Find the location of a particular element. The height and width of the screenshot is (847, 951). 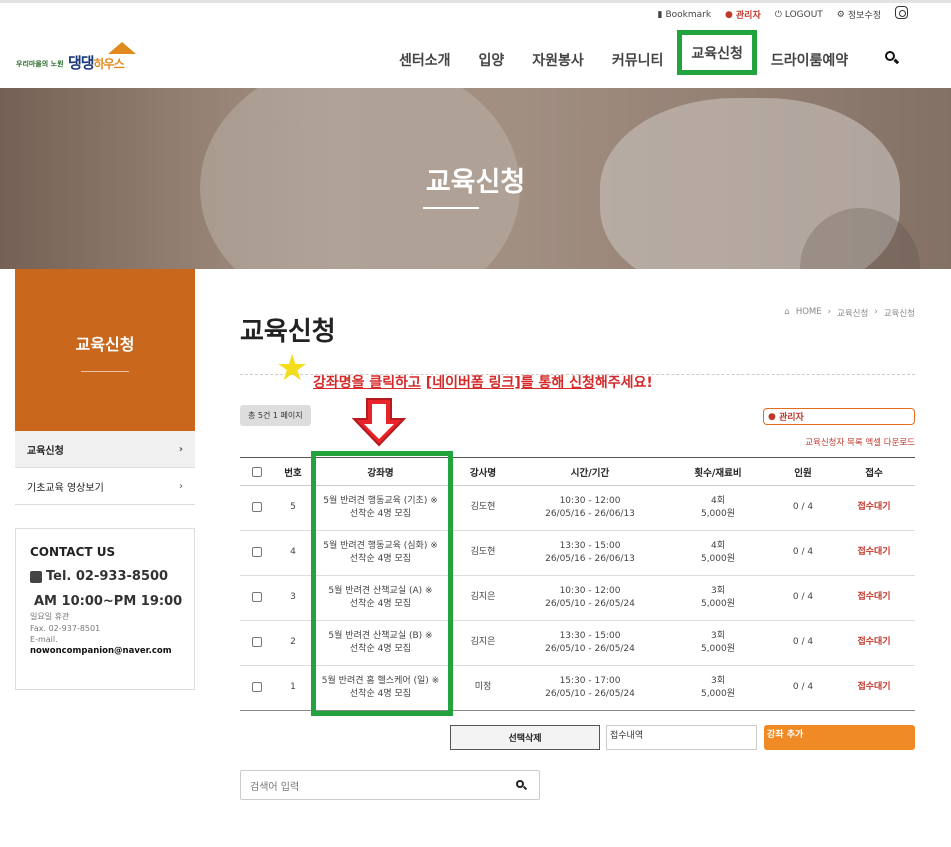

main-nav: 센터소개 입양 자원봉사 커뮤니티 교육신청 드라이룸예약 is located at coordinates (623, 55).